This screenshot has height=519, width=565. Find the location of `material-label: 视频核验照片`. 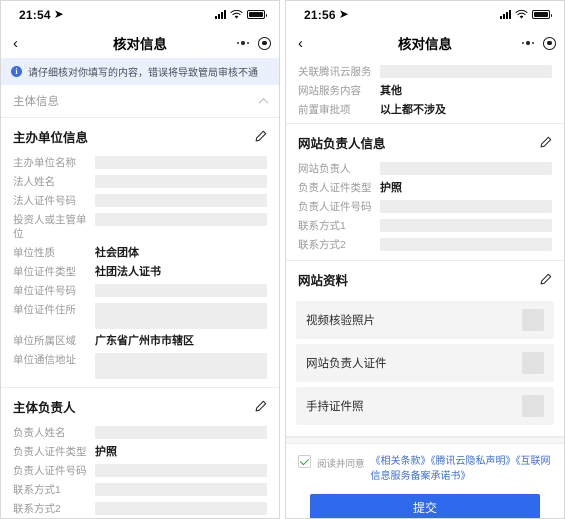

material-label: 视频核验照片 is located at coordinates (340, 321).